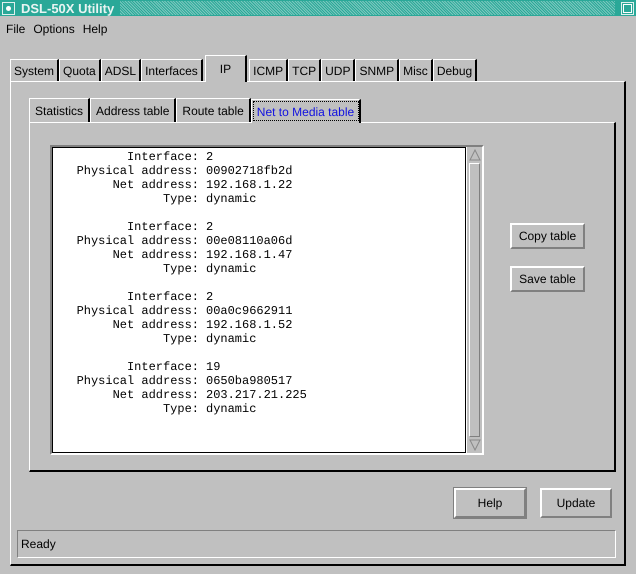  Describe the element at coordinates (576, 503) in the screenshot. I see `dialog-button: Update` at that location.